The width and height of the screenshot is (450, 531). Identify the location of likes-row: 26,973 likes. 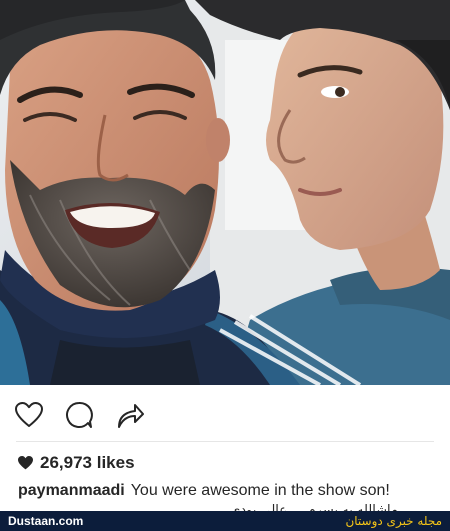
(76, 463).